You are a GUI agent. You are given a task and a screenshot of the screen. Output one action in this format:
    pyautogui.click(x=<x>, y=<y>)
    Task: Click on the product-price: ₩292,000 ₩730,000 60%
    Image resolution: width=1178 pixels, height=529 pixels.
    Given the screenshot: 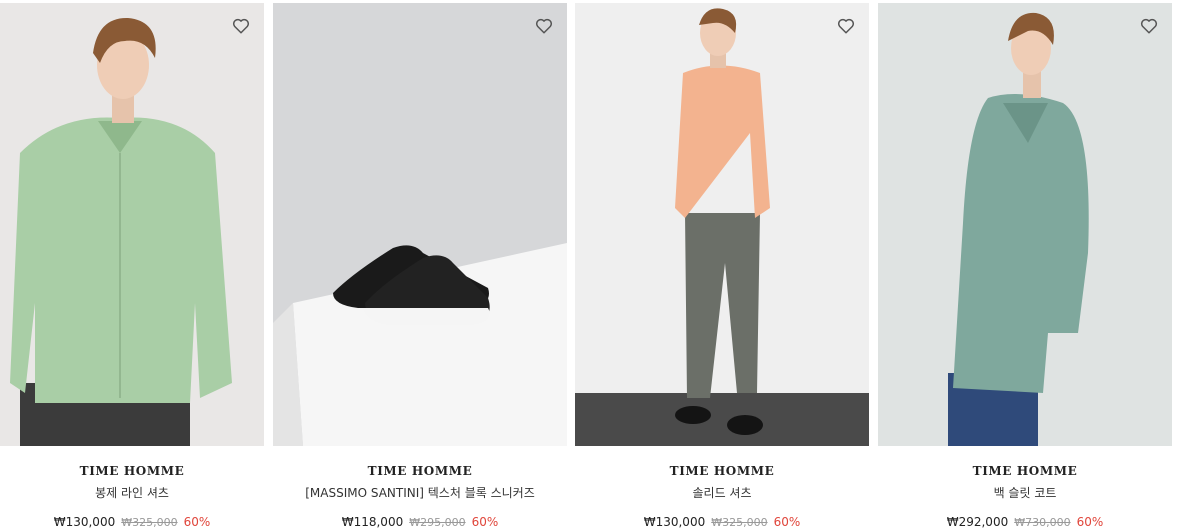 What is the action you would take?
    pyautogui.click(x=1025, y=522)
    